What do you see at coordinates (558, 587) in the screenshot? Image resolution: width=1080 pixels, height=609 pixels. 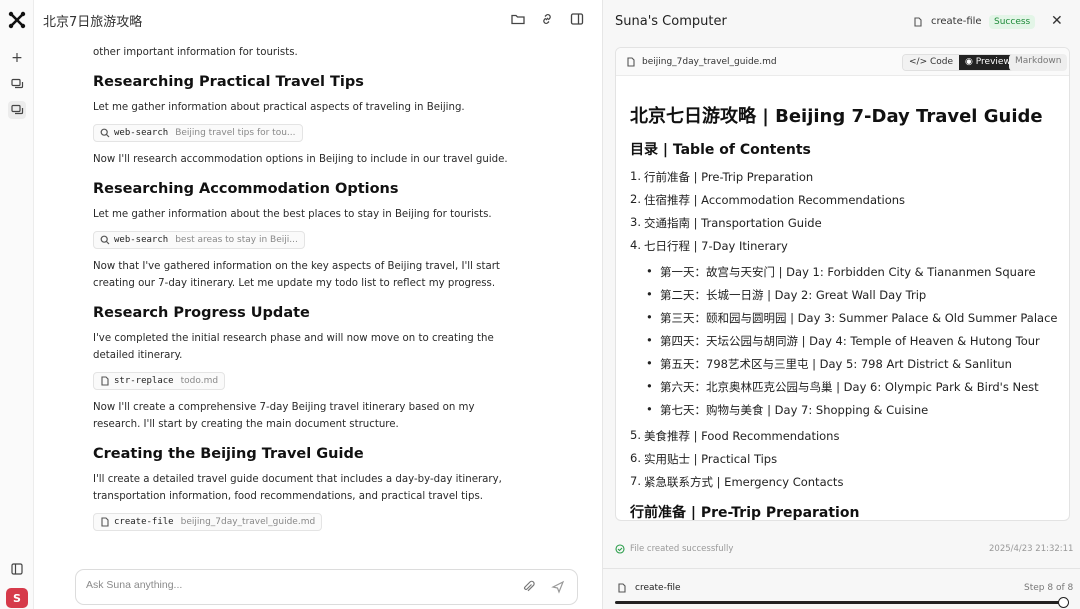 I see `send-icon` at bounding box center [558, 587].